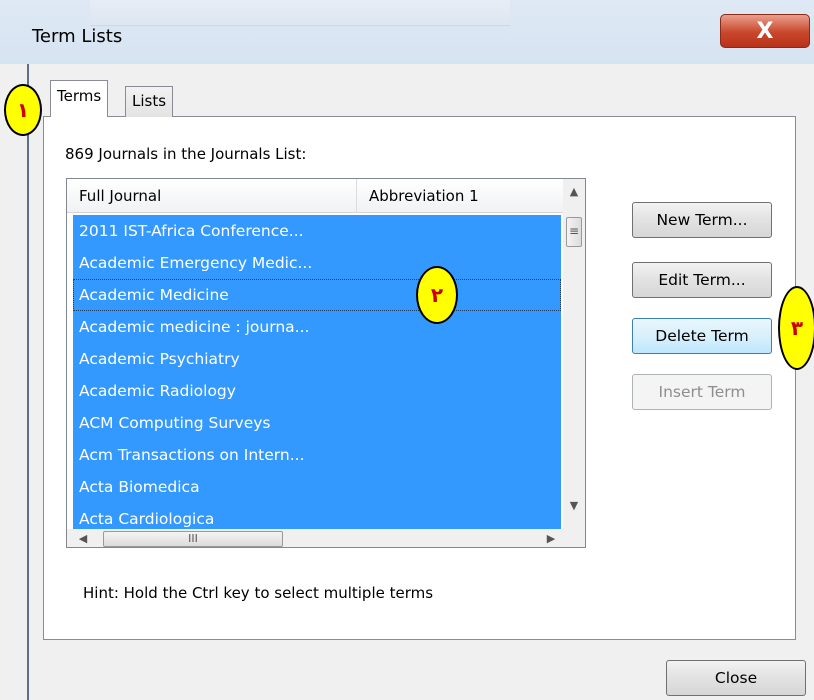 Image resolution: width=814 pixels, height=700 pixels. I want to click on tab-terms: Terms, so click(79, 98).